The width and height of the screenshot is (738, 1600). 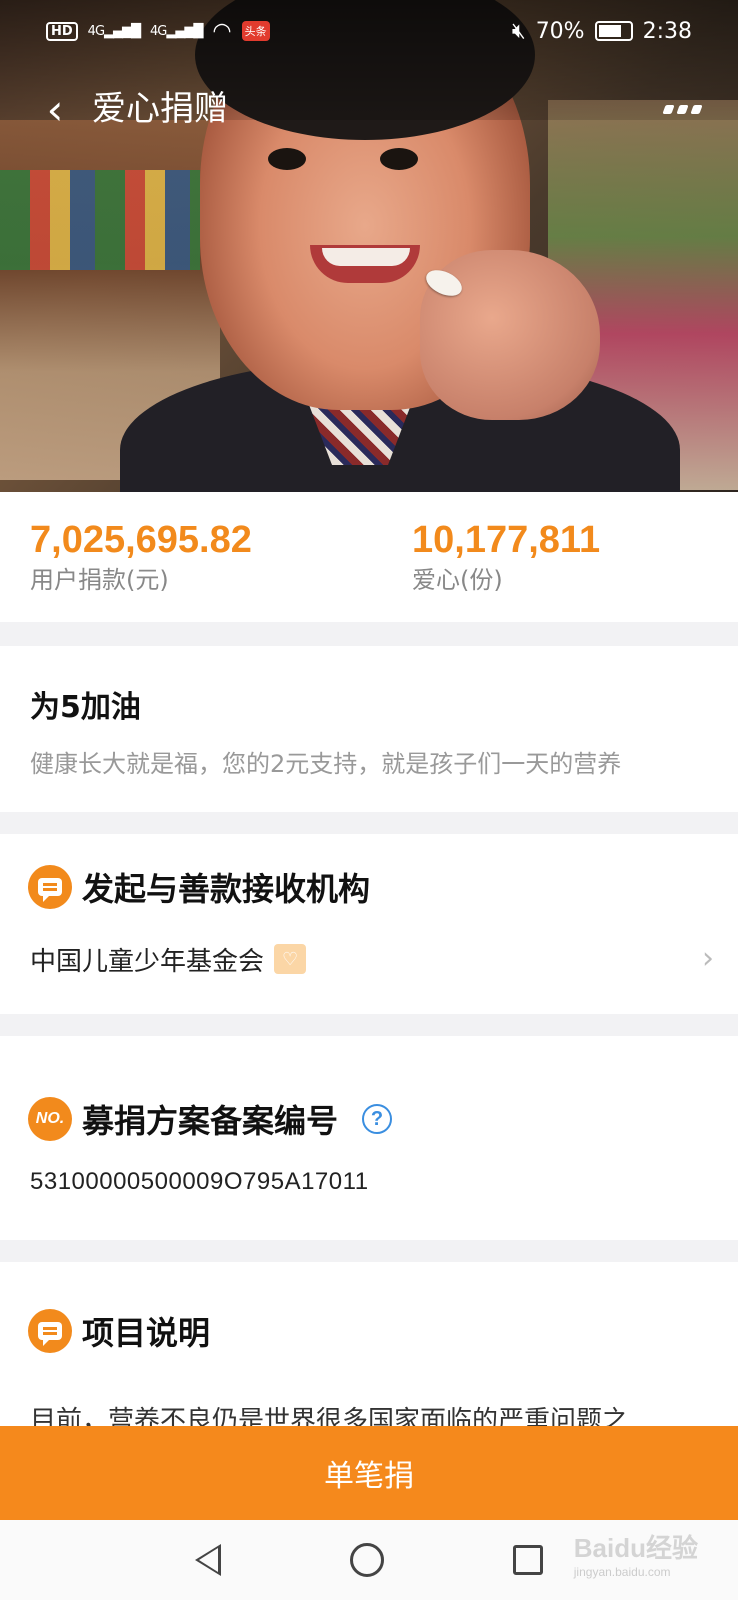 What do you see at coordinates (147, 961) in the screenshot?
I see `organization-name: 中国儿童少年基金会` at bounding box center [147, 961].